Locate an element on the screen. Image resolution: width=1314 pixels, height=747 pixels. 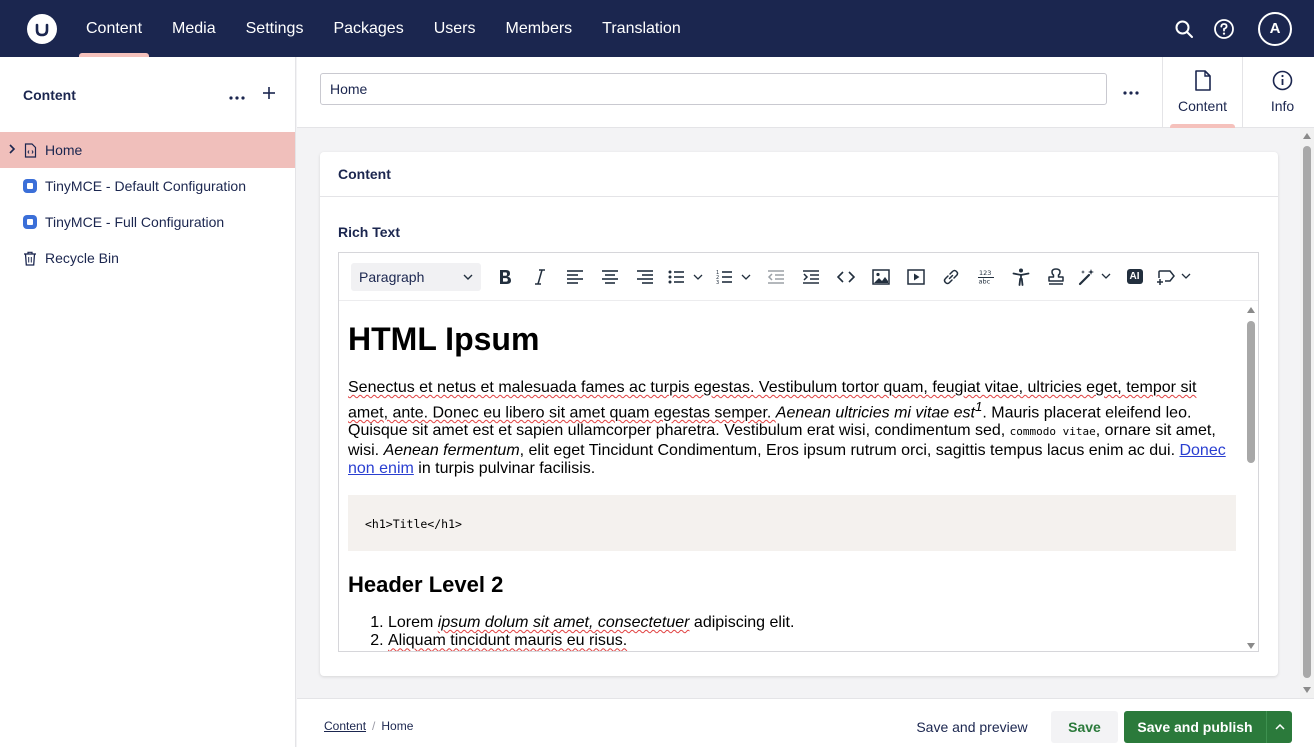
editor-toolbar: Paragraph 1 2 3 123 abc AI is located at coordinates (798, 277).